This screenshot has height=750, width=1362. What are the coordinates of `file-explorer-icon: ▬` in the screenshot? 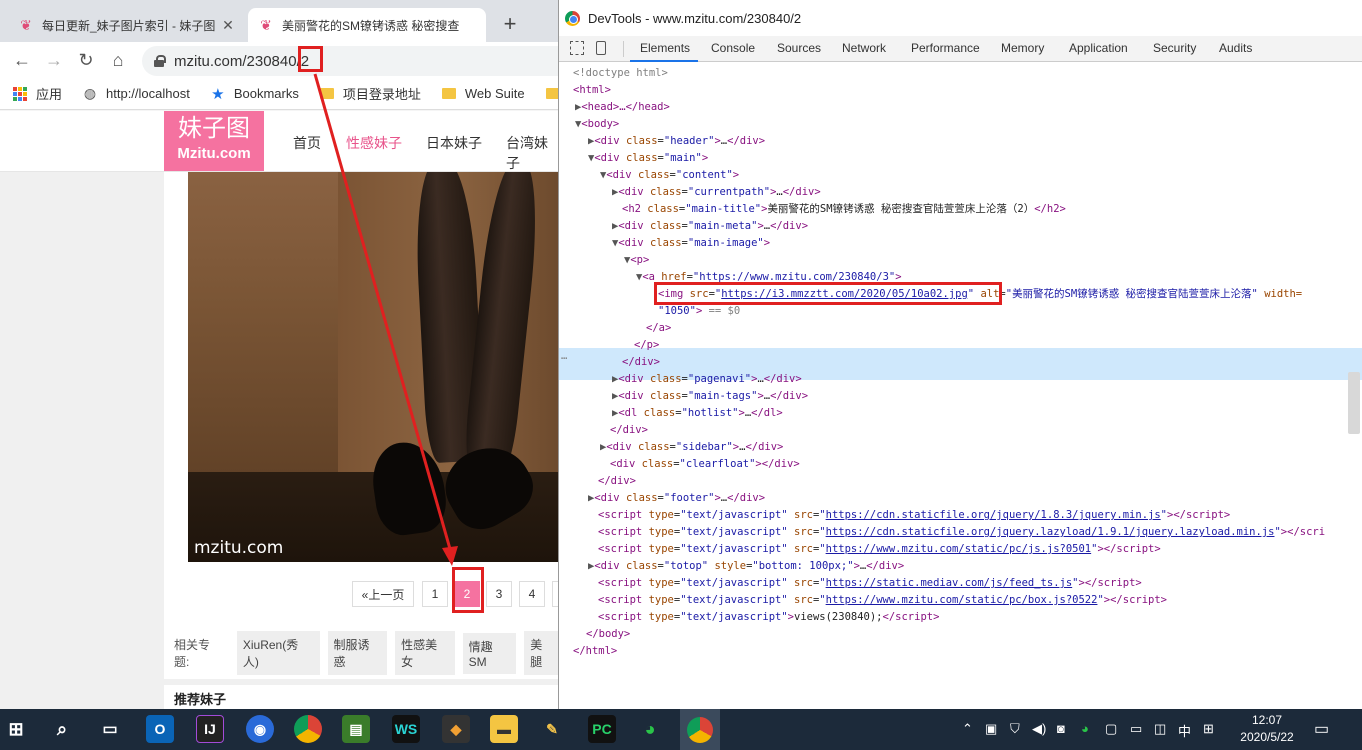 It's located at (504, 729).